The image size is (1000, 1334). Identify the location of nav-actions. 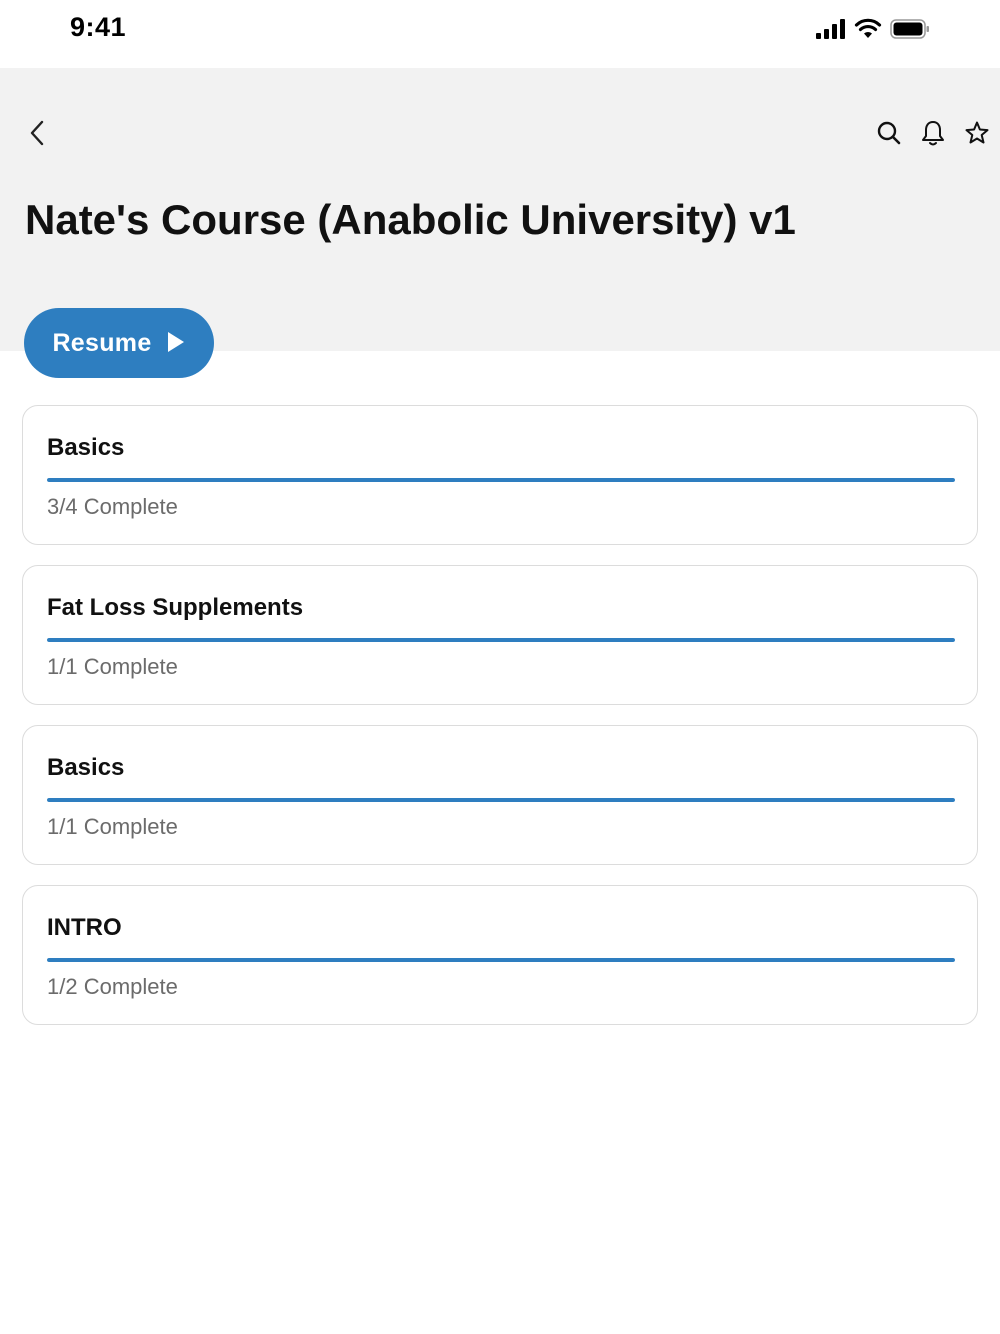
(933, 135).